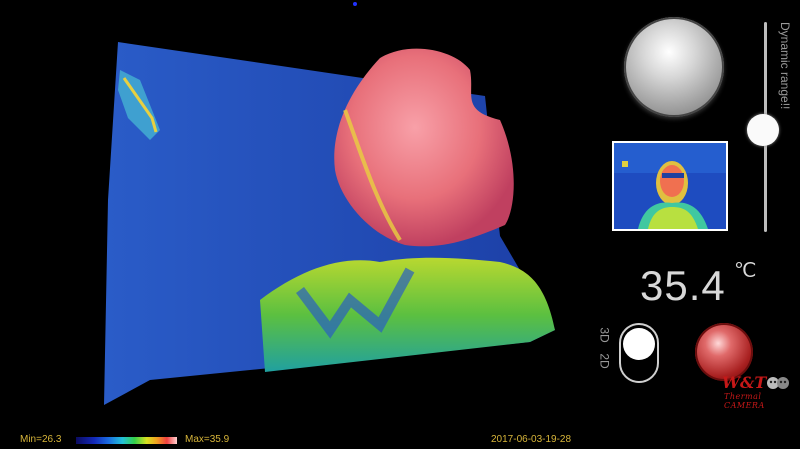 This screenshot has width=800, height=449. I want to click on logo-brand-text: W&T, so click(744, 382).